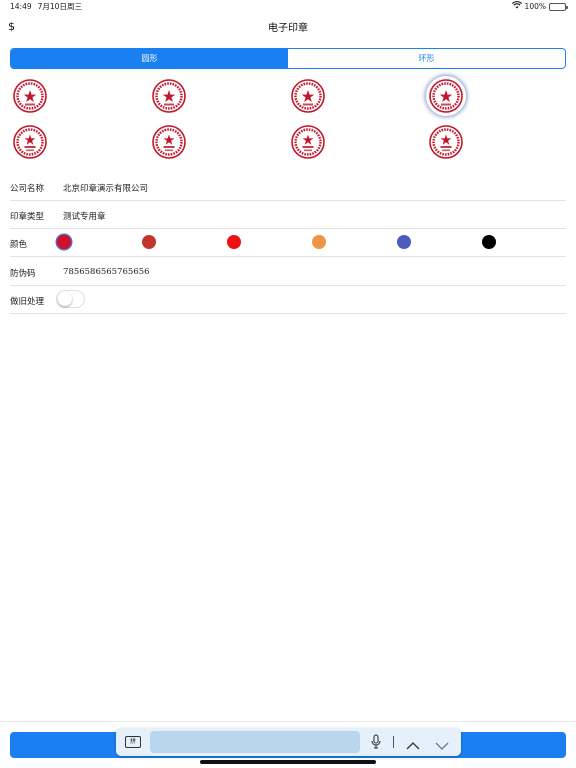  What do you see at coordinates (149, 58) in the screenshot?
I see `segment-circle: 圆形` at bounding box center [149, 58].